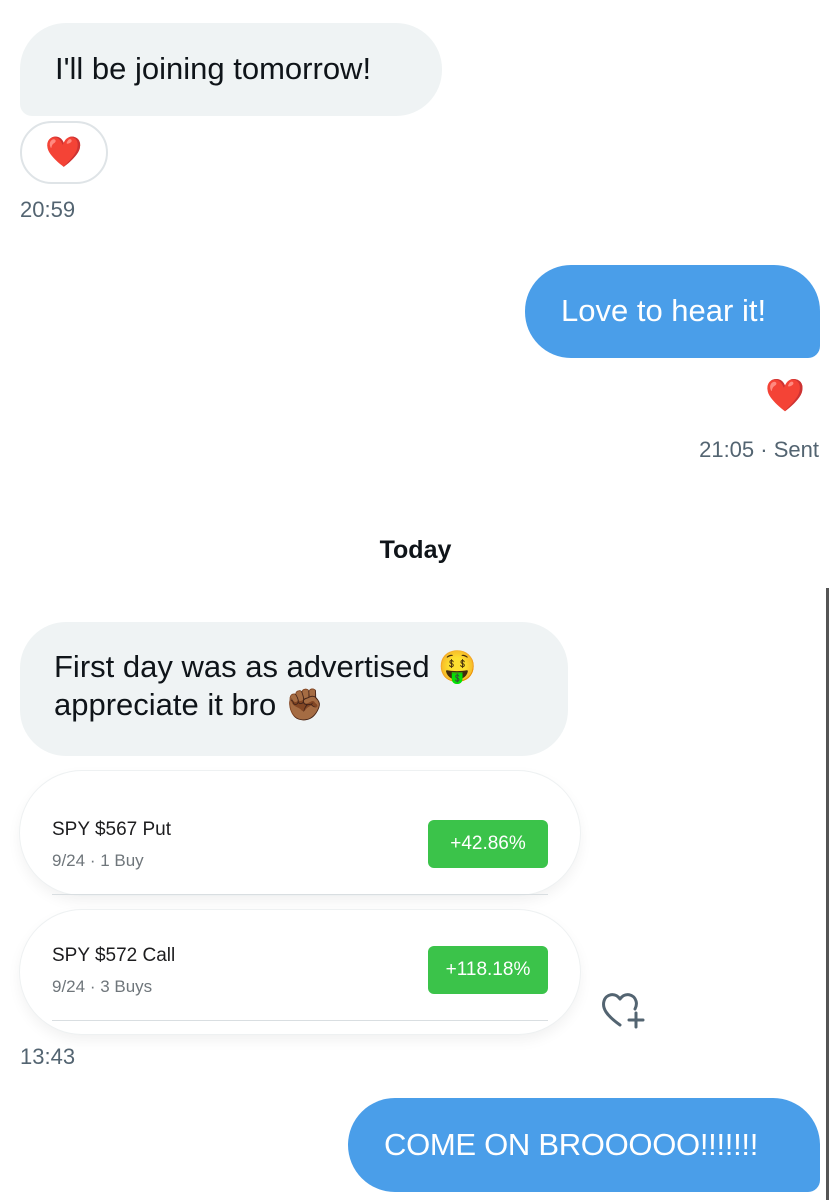 This screenshot has height=1200, width=831. Describe the element at coordinates (300, 972) in the screenshot. I see `trade-card: SPY $572 Call 9/24 · 3 Buys +118.18%` at that location.